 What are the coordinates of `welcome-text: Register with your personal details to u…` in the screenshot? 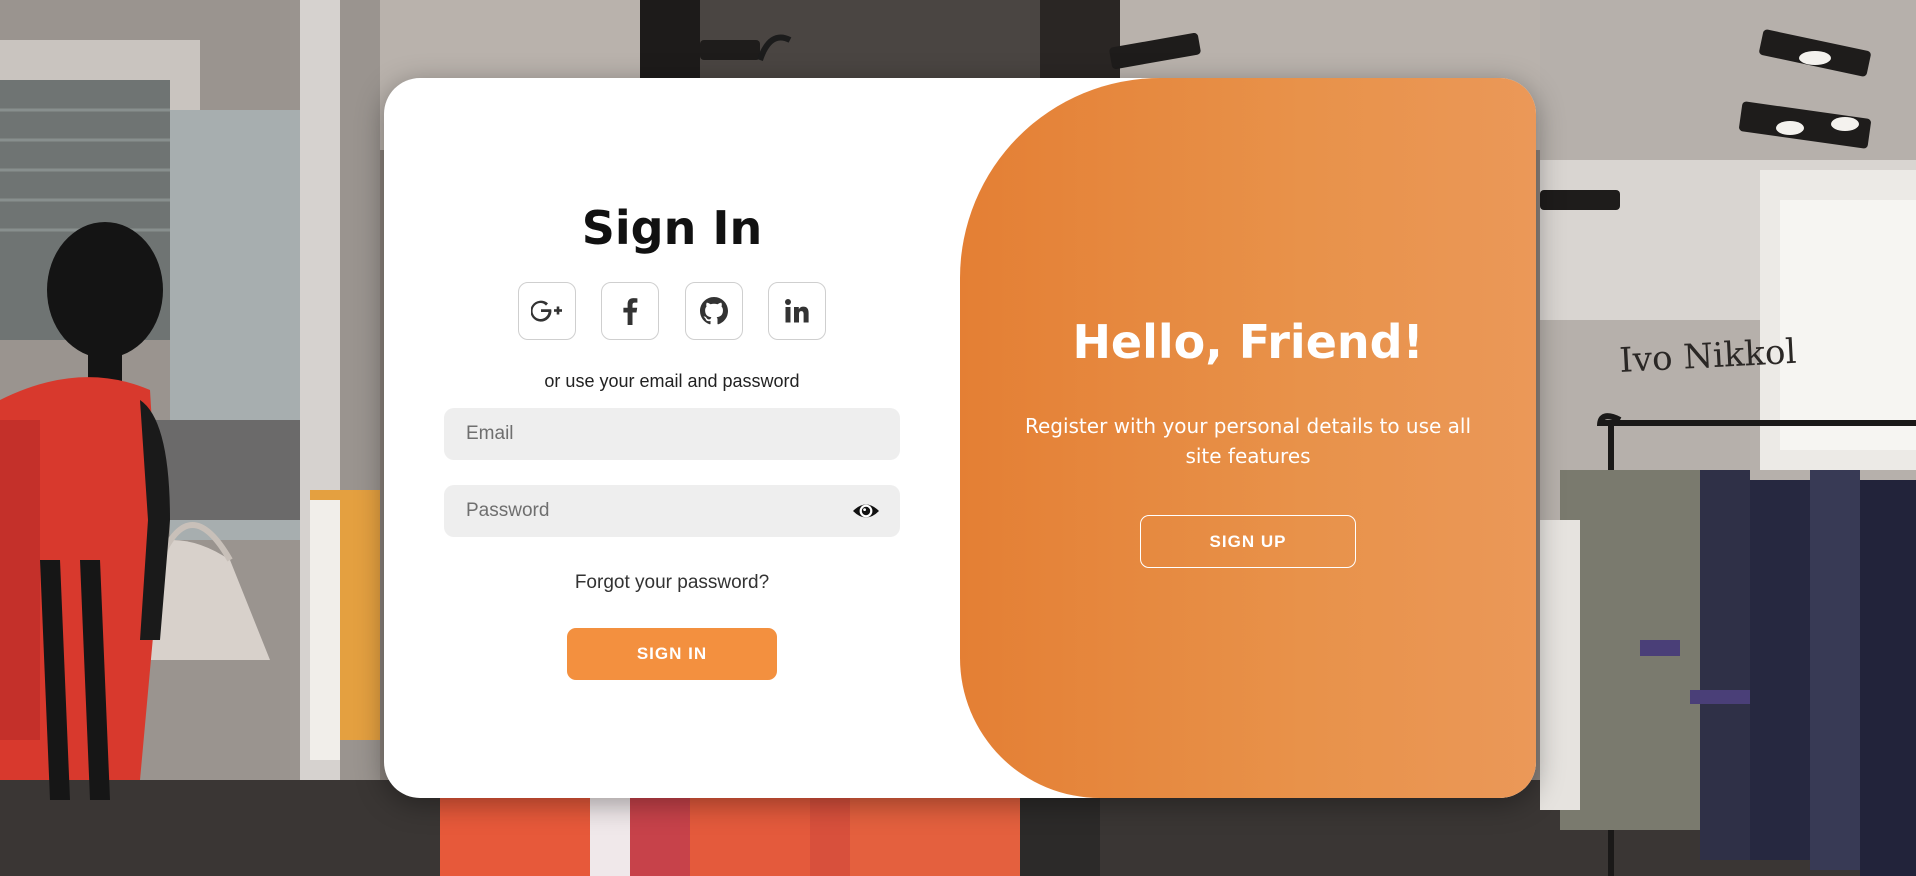 It's located at (1248, 441).